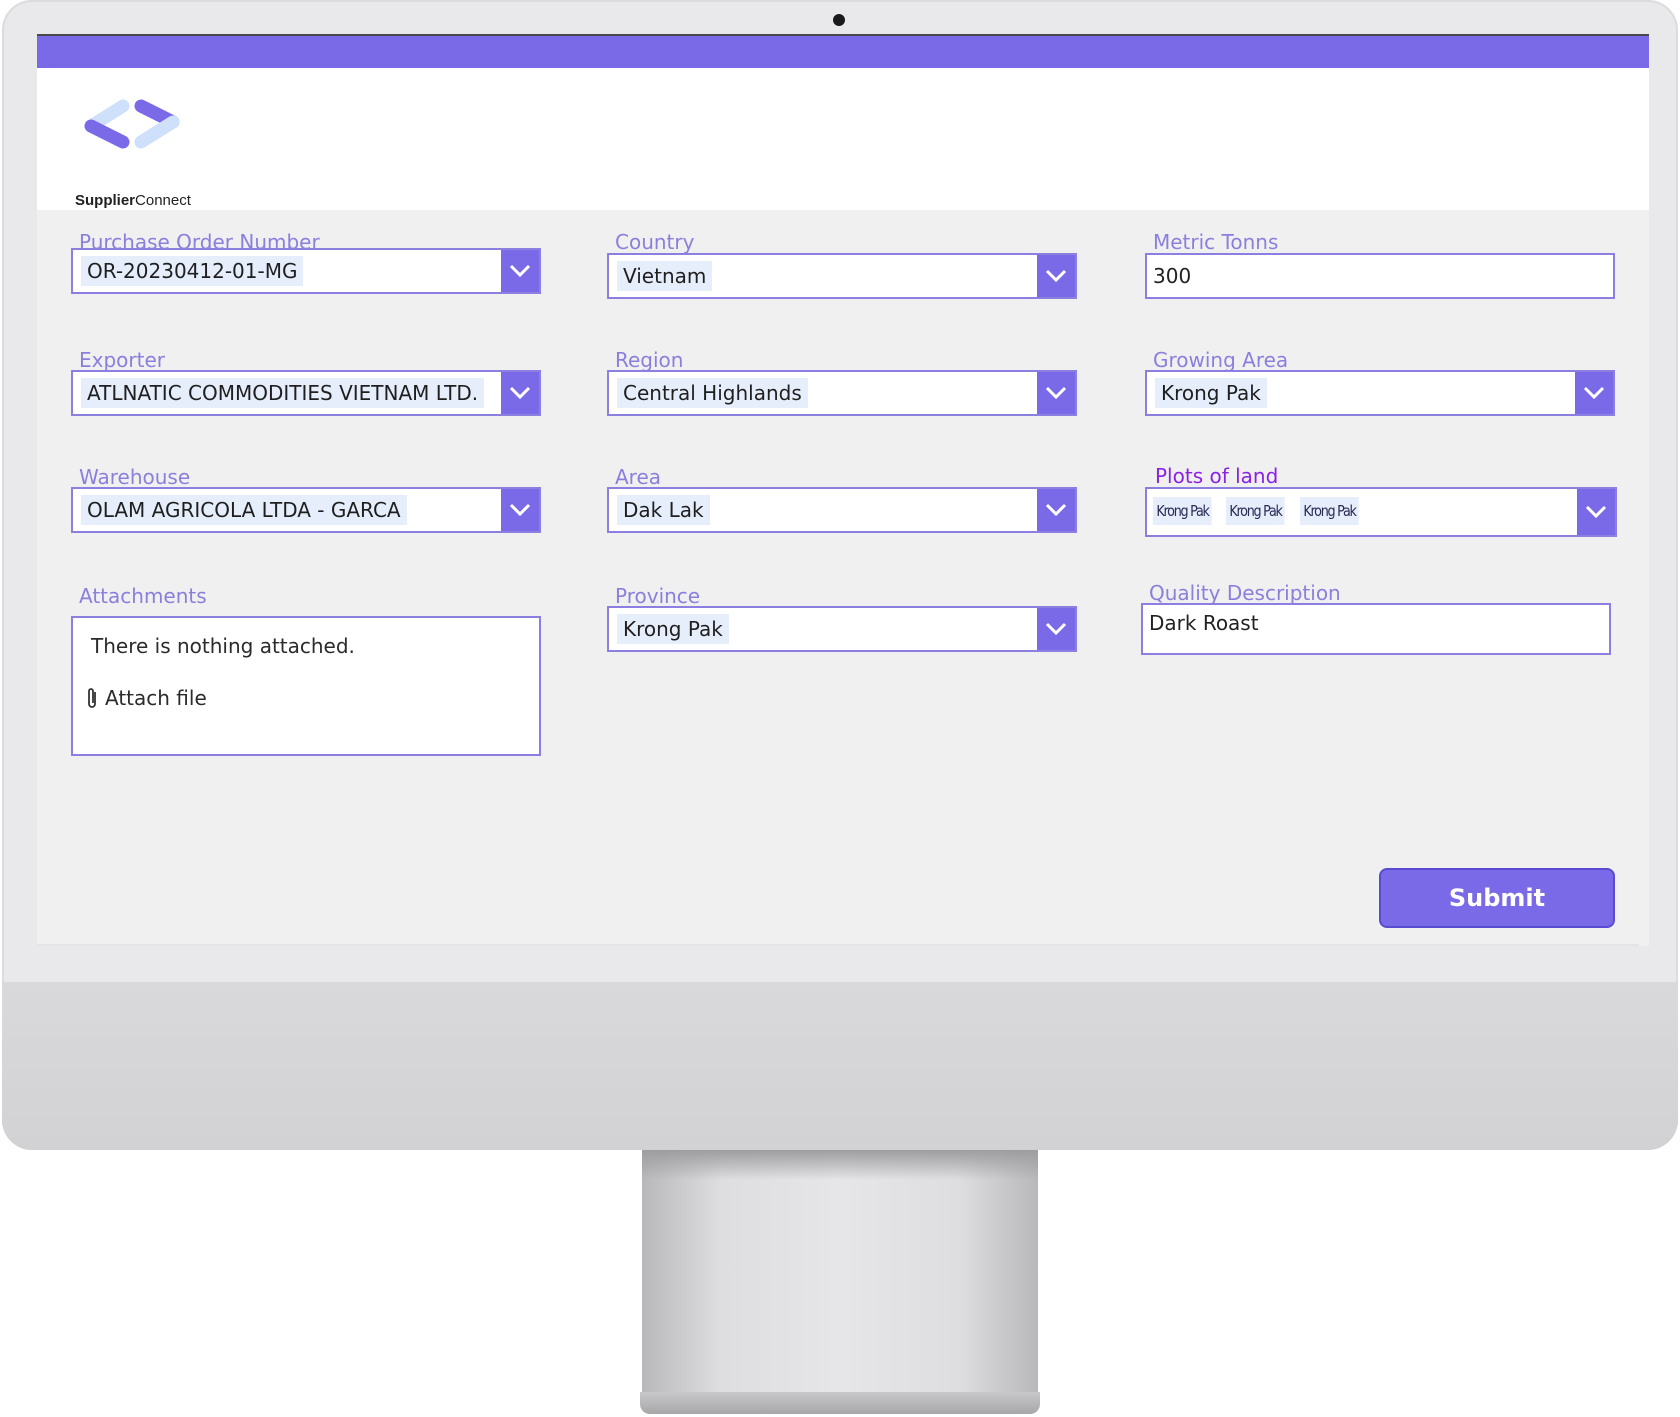 This screenshot has height=1417, width=1680. I want to click on metric-tonns-value: 300, so click(1172, 276).